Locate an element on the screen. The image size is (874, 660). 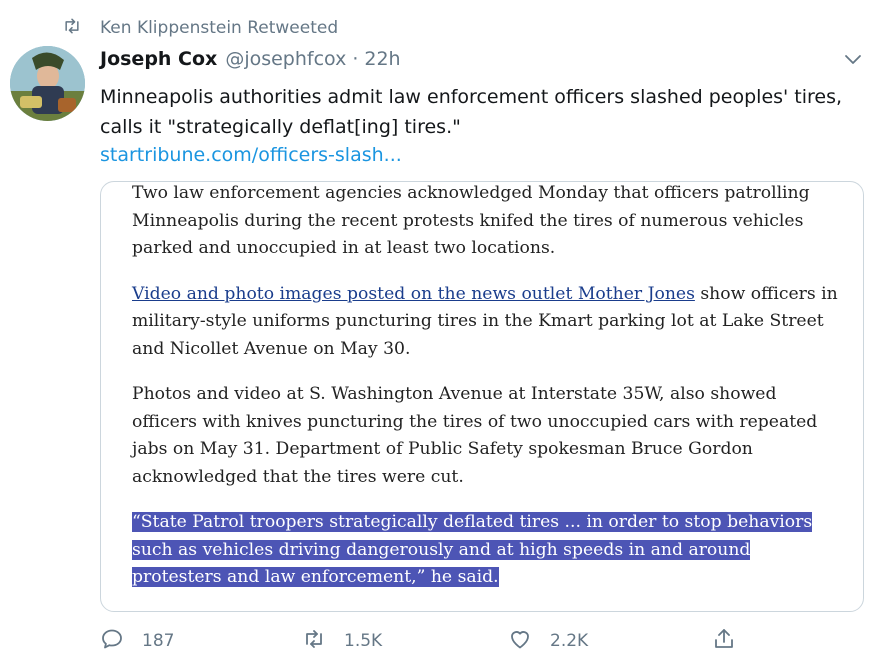
retweet-count: 1.5K is located at coordinates (363, 641).